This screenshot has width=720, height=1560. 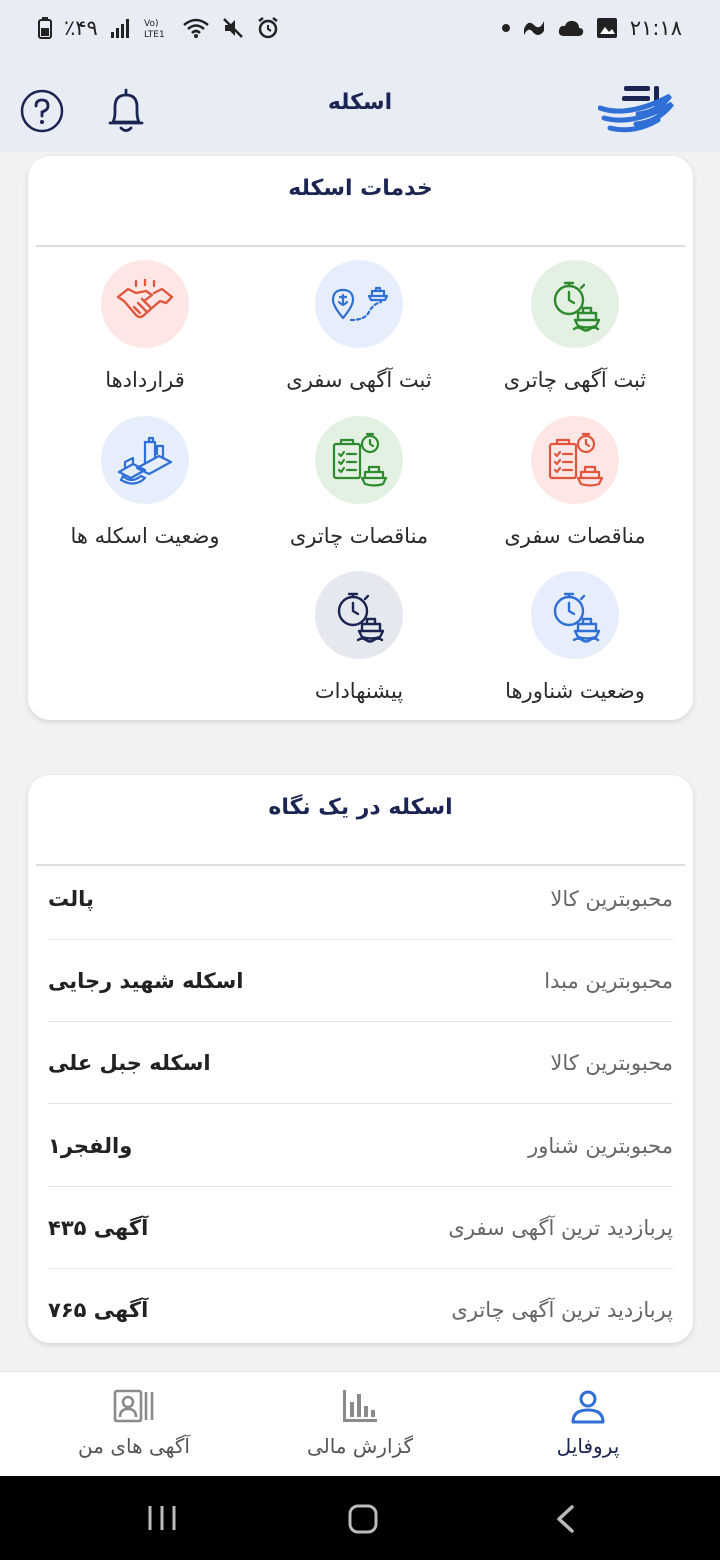 What do you see at coordinates (133, 1406) in the screenshot?
I see `profile-card-icon` at bounding box center [133, 1406].